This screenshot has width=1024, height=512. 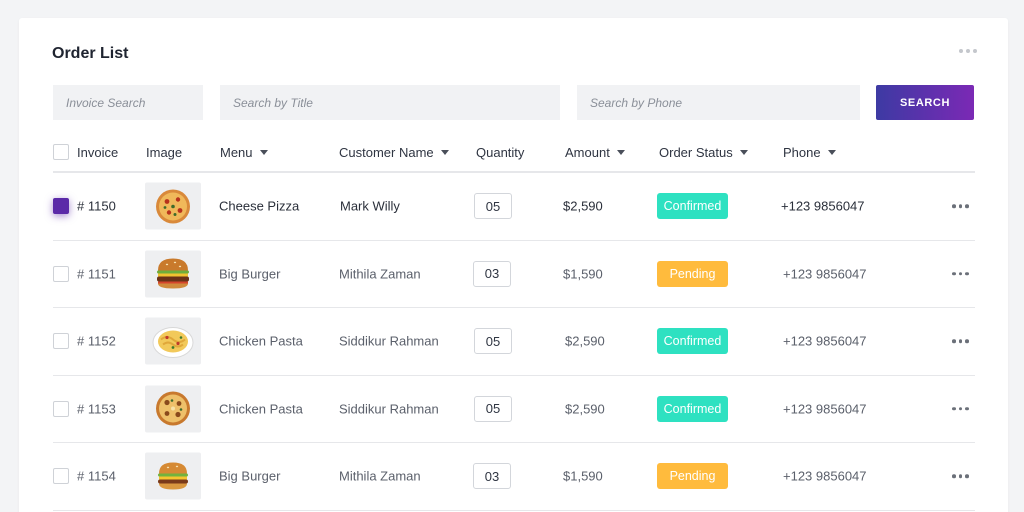 What do you see at coordinates (96, 274) in the screenshot?
I see `invoice-number: # 1151` at bounding box center [96, 274].